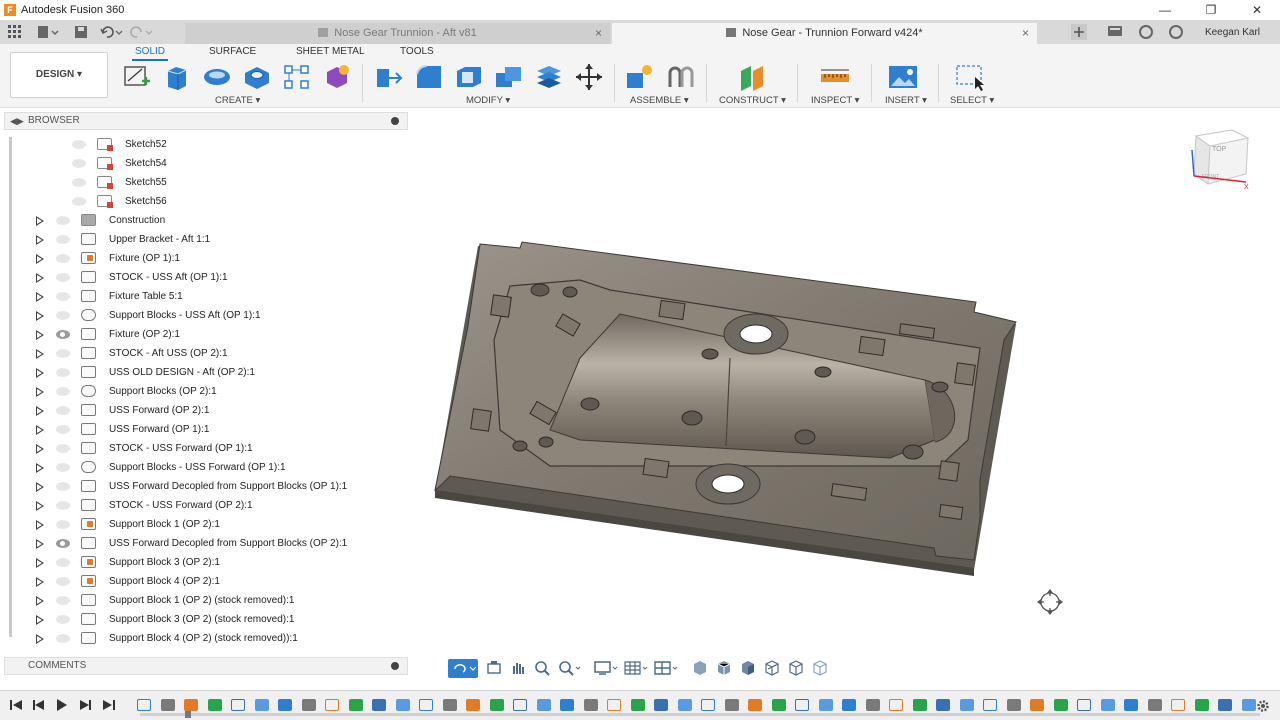 The height and width of the screenshot is (720, 1280). Describe the element at coordinates (252, 164) in the screenshot. I see `browser-item: Sketch54` at that location.